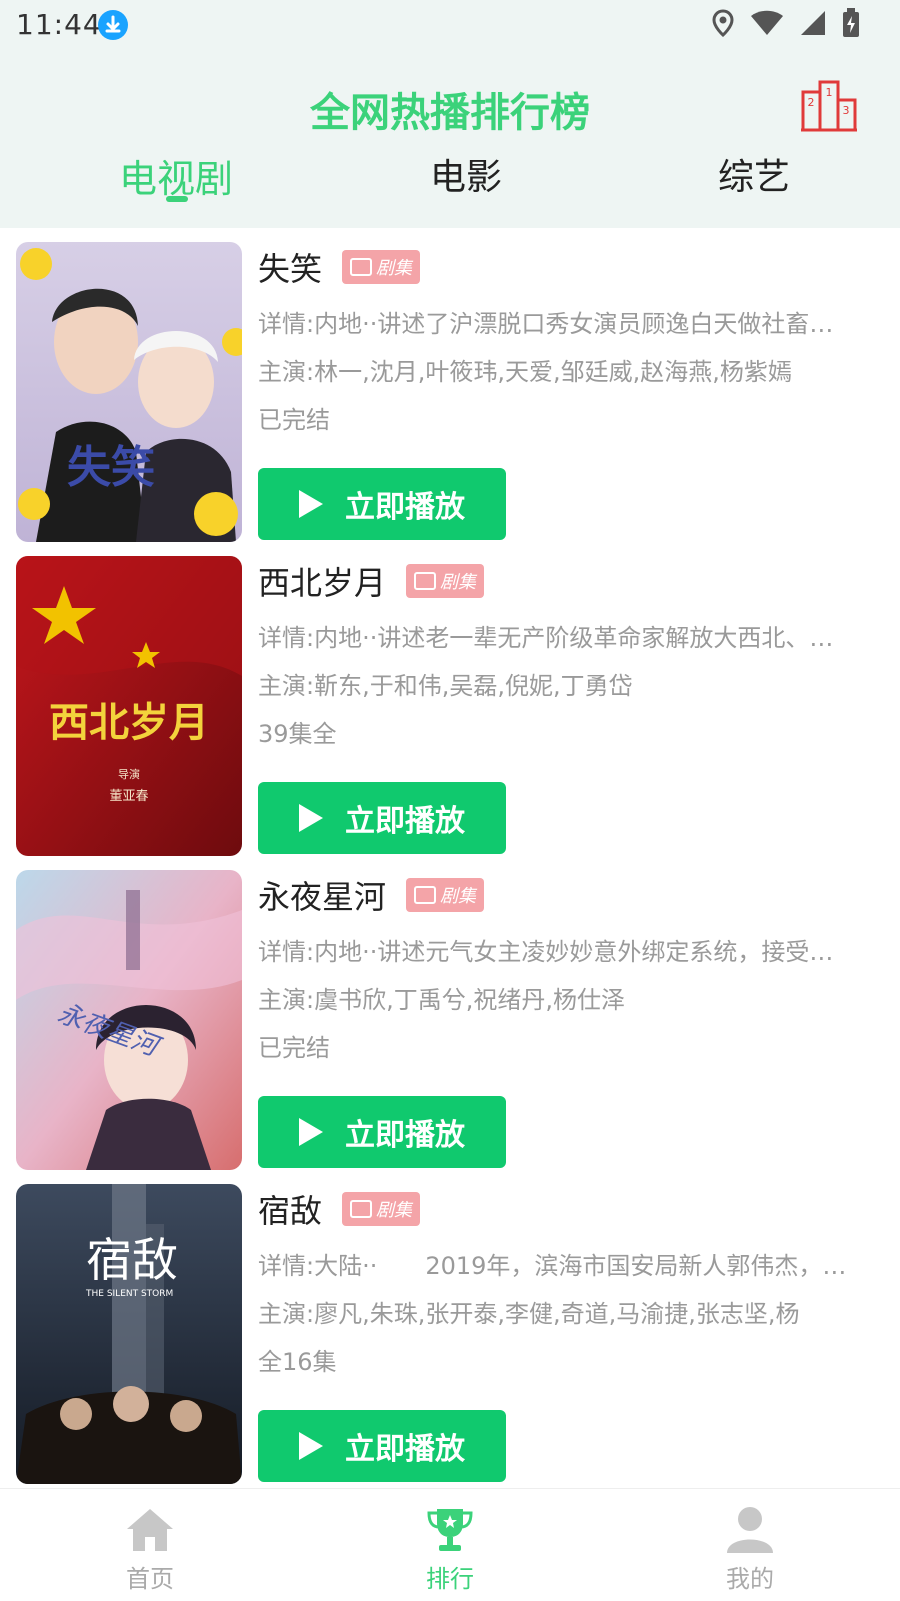 The image size is (900, 1601). Describe the element at coordinates (851, 25) in the screenshot. I see `battery-charging-icon` at that location.